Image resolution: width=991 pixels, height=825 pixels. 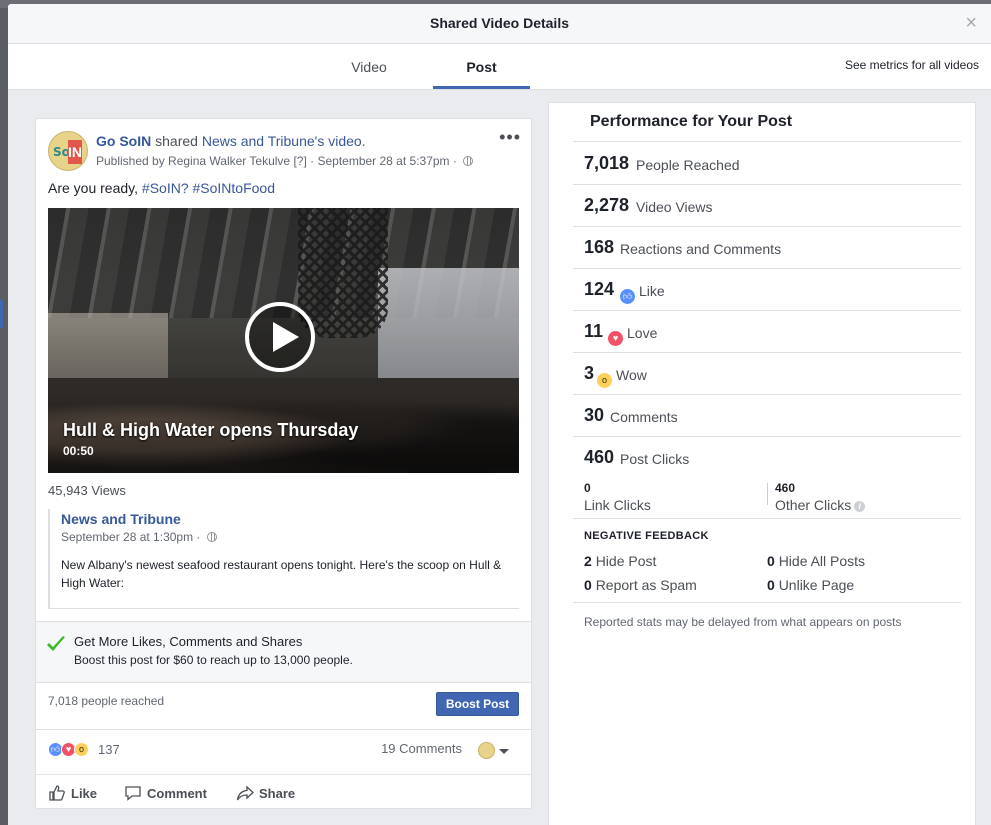 What do you see at coordinates (57, 793) in the screenshot?
I see `thumbs-up-icon` at bounding box center [57, 793].